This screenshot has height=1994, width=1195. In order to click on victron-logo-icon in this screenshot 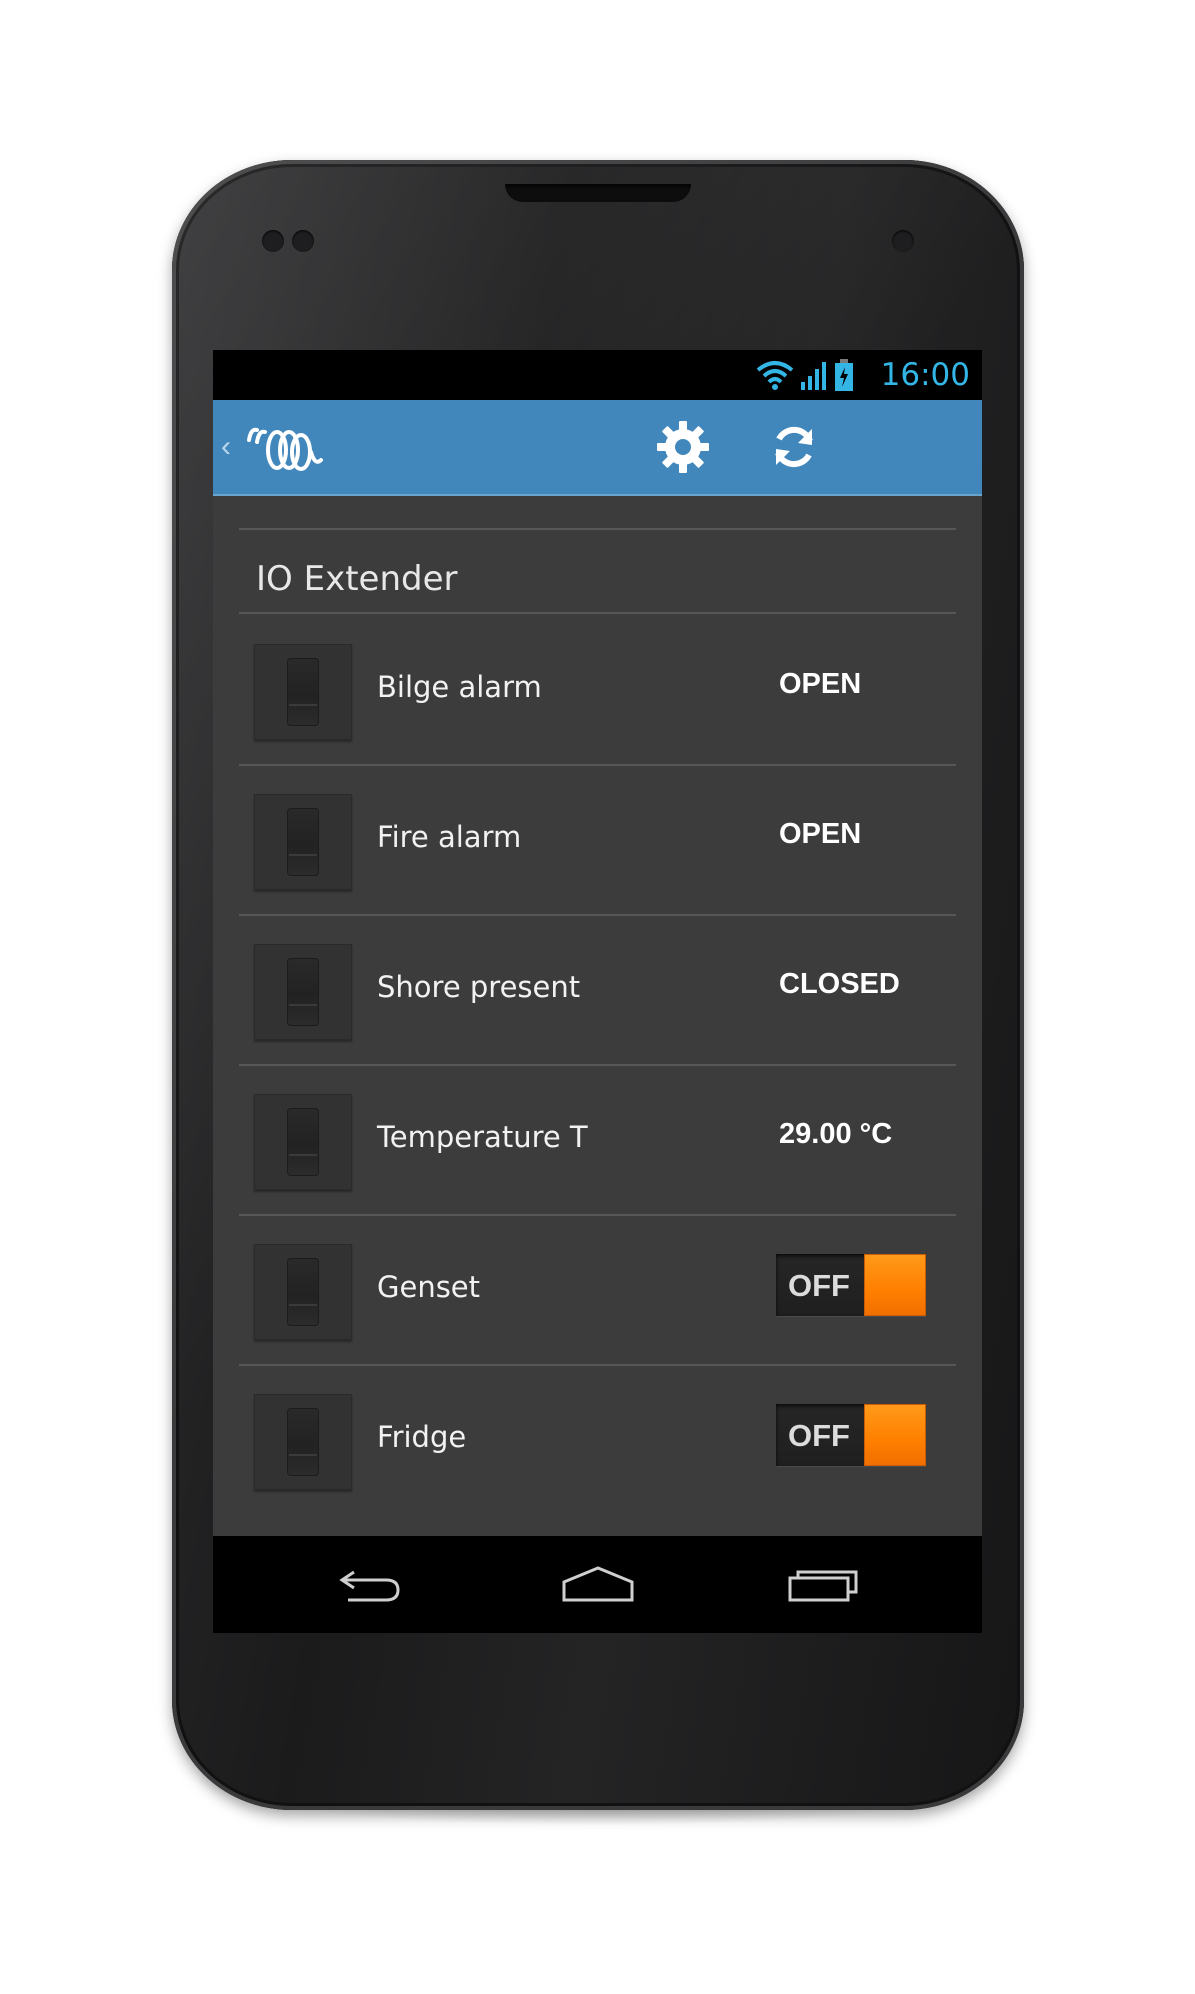, I will do `click(284, 447)`.